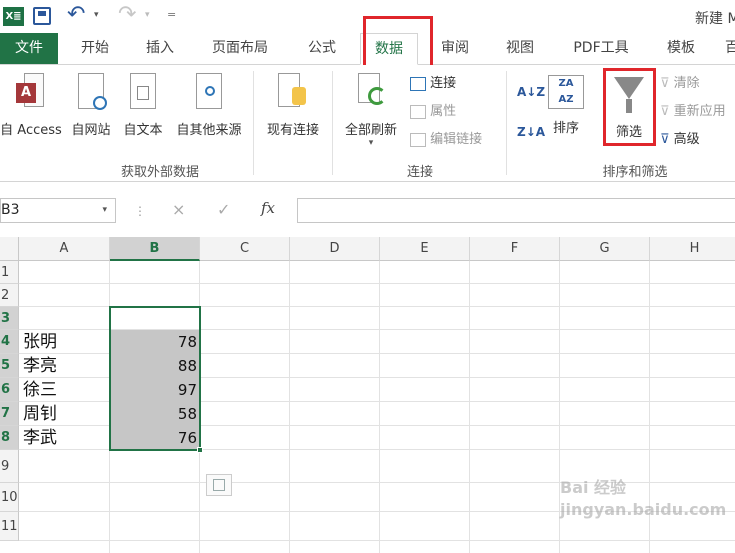  Describe the element at coordinates (715, 19) in the screenshot. I see `window-title: 新建 M` at that location.